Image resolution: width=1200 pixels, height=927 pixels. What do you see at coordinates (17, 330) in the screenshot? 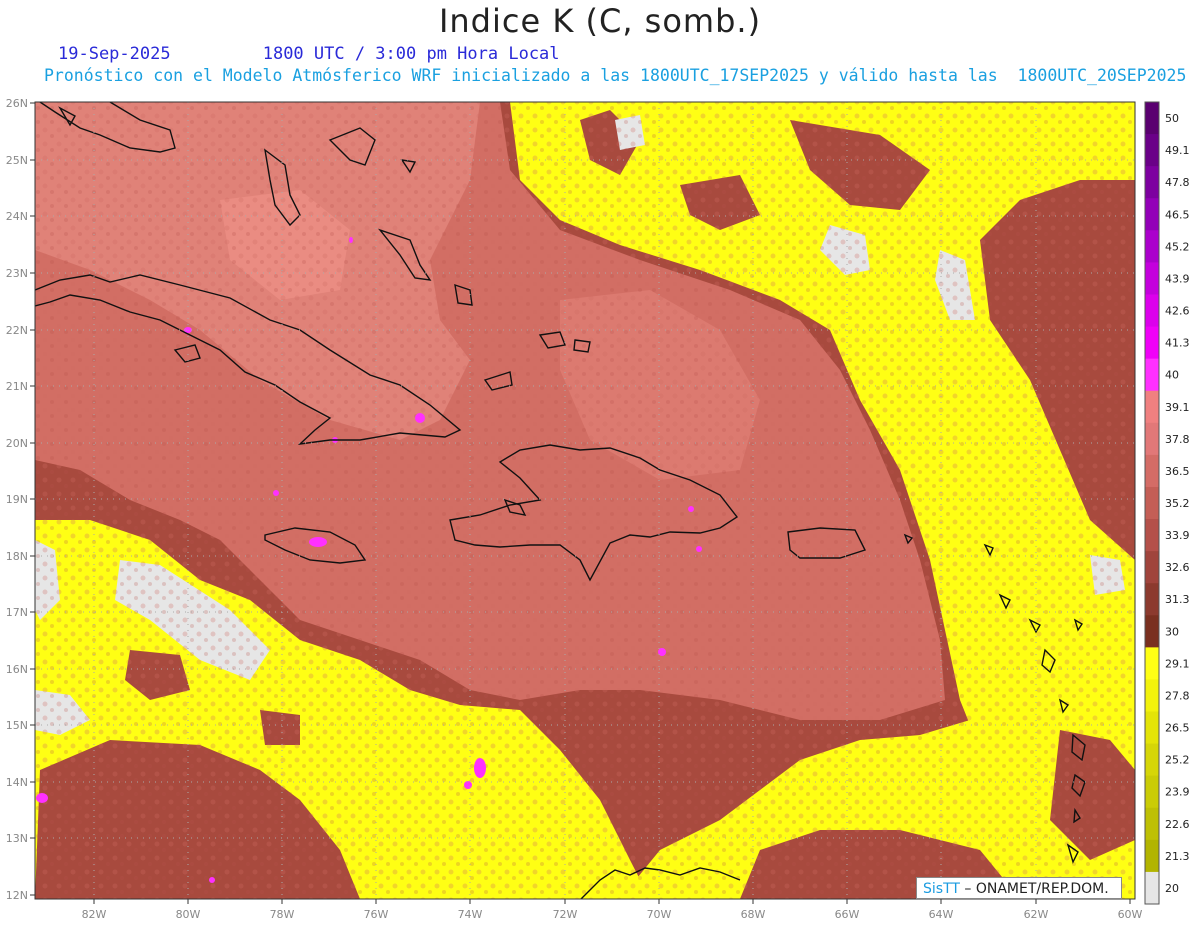
I see `lat-label-22n: 22N` at bounding box center [17, 330].